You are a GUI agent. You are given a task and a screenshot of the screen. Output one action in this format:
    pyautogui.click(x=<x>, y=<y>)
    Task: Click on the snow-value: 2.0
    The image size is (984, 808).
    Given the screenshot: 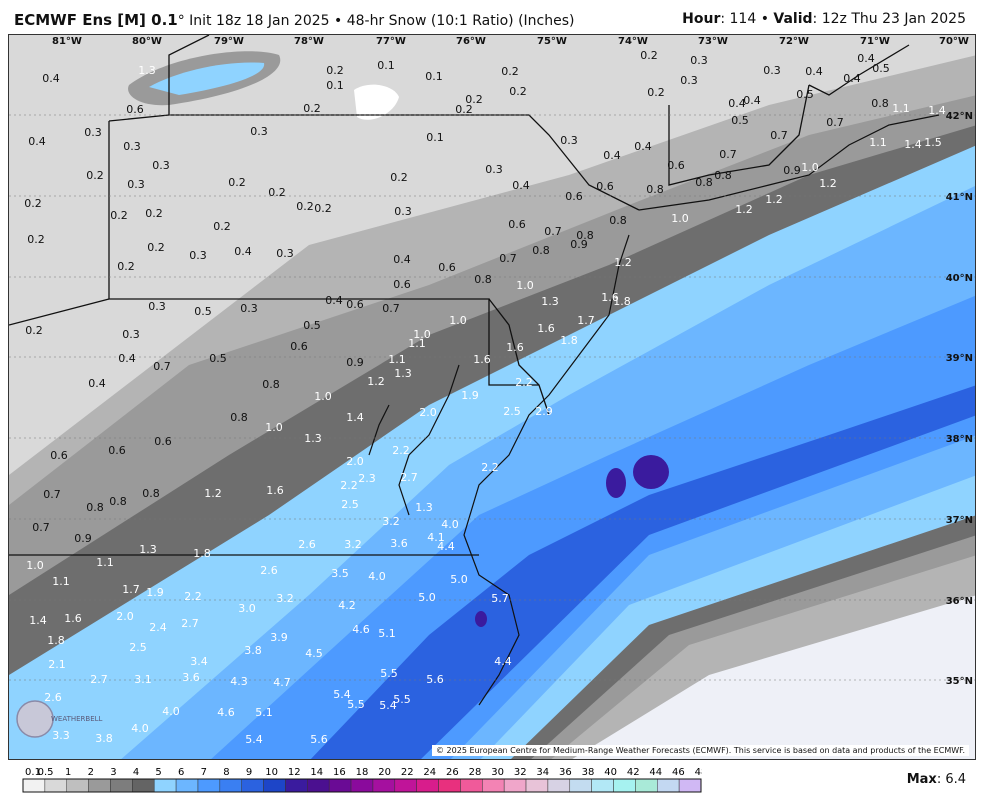 What is the action you would take?
    pyautogui.click(x=125, y=616)
    